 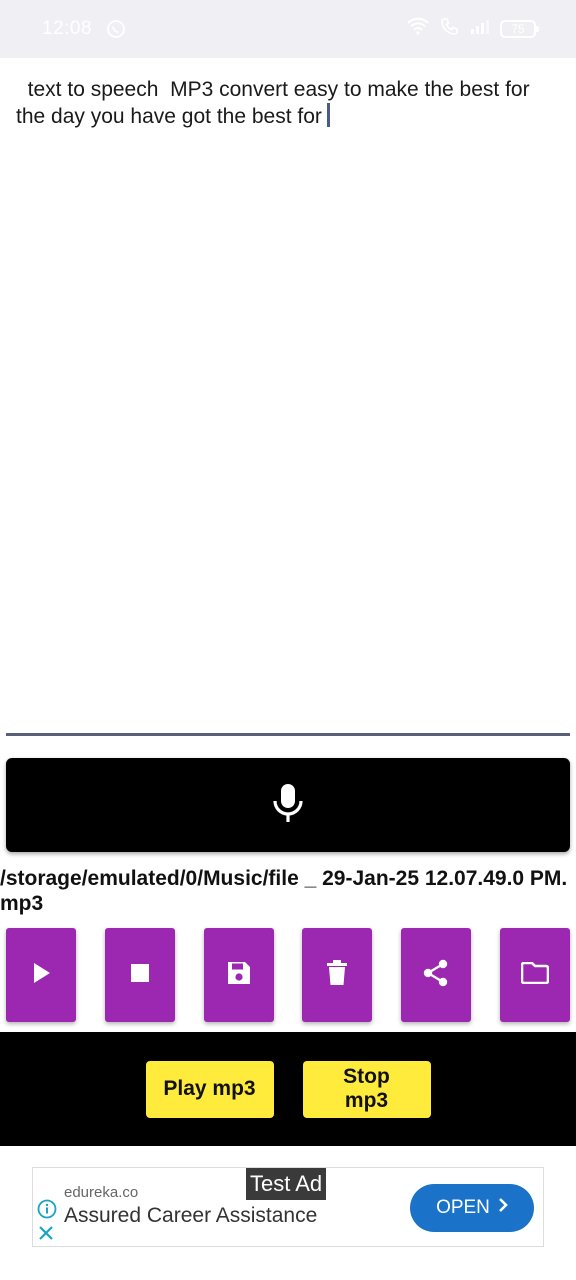 I want to click on wifi-icon, so click(x=418, y=29).